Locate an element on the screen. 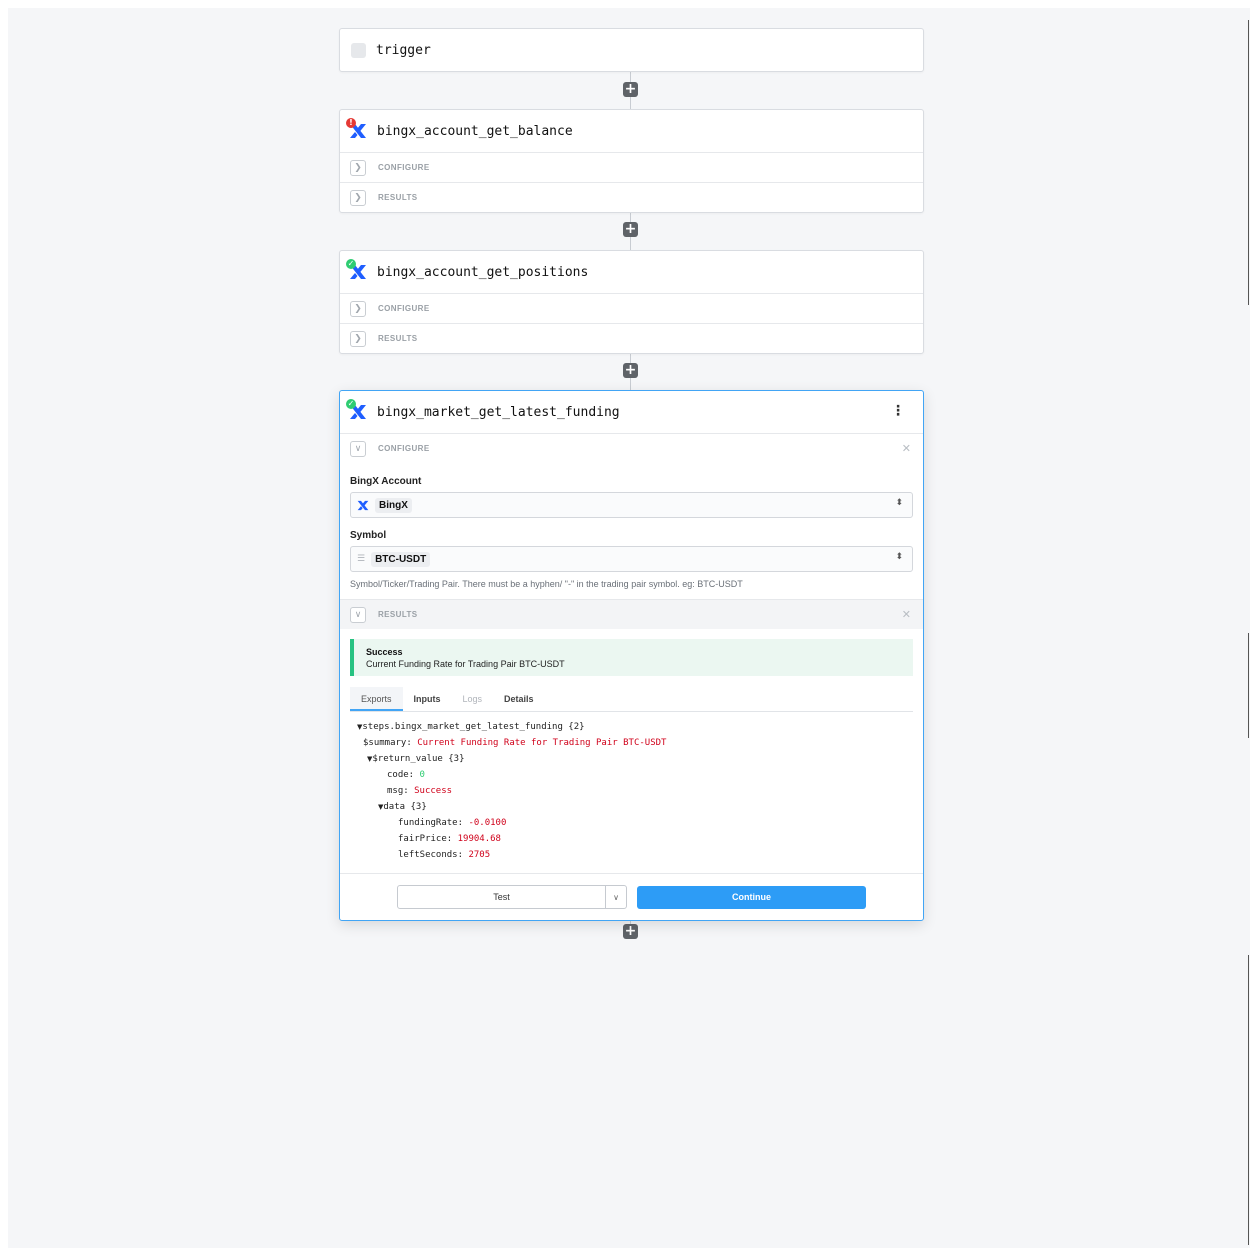 The width and height of the screenshot is (1250, 1249). tree-node: msg: Success is located at coordinates (631, 791).